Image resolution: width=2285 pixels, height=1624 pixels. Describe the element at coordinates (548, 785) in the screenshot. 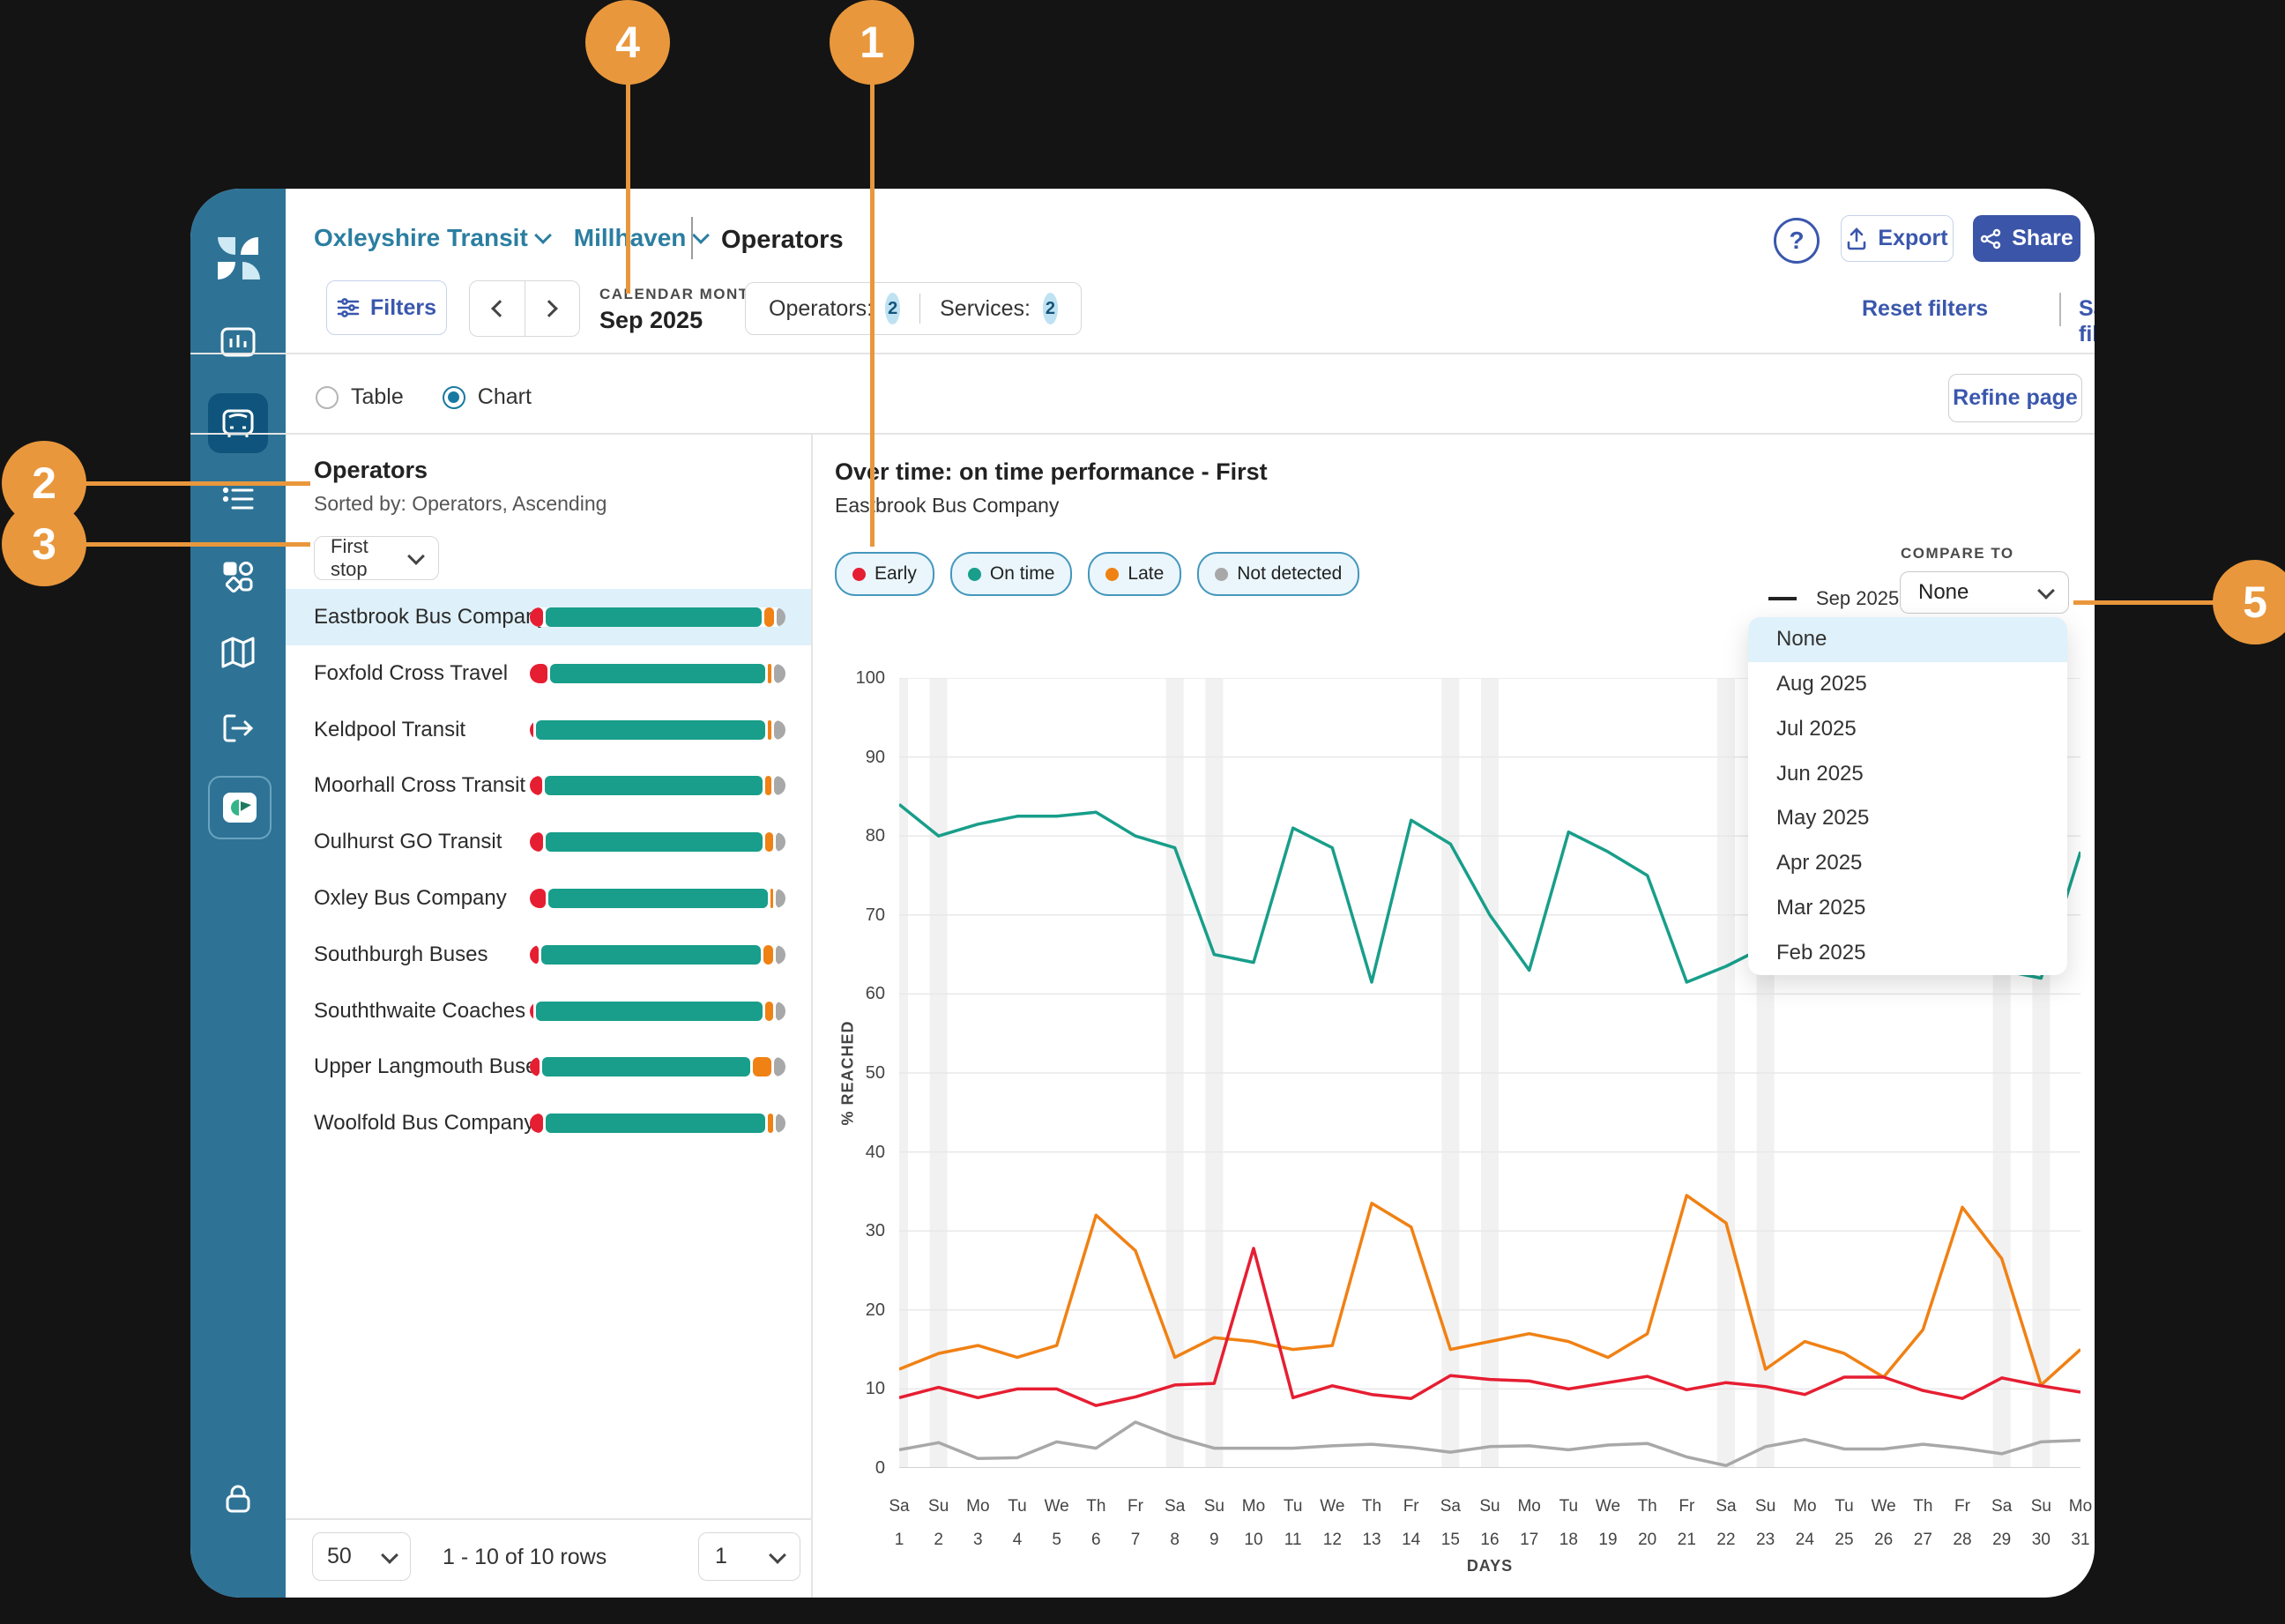

I see `operator-row: Moorhall Cross Transit` at that location.